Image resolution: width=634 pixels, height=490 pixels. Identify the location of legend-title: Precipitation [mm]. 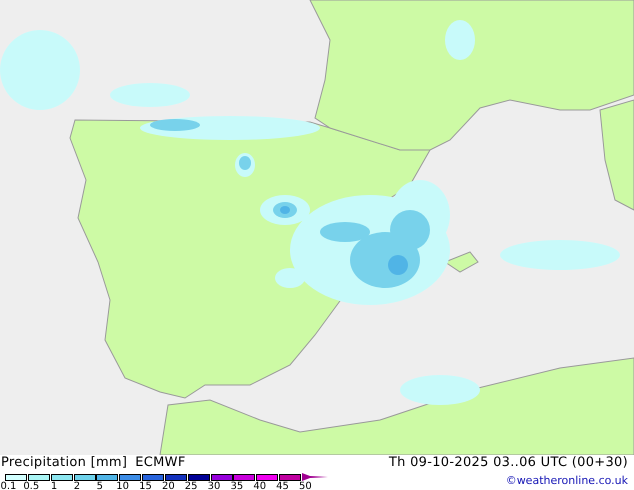
(64, 462).